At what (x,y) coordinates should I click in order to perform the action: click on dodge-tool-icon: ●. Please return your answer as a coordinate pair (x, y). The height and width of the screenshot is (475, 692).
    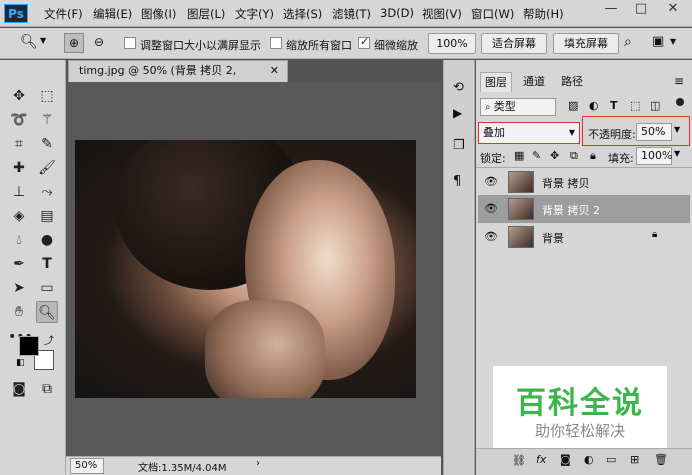
    Looking at the image, I should click on (47, 240).